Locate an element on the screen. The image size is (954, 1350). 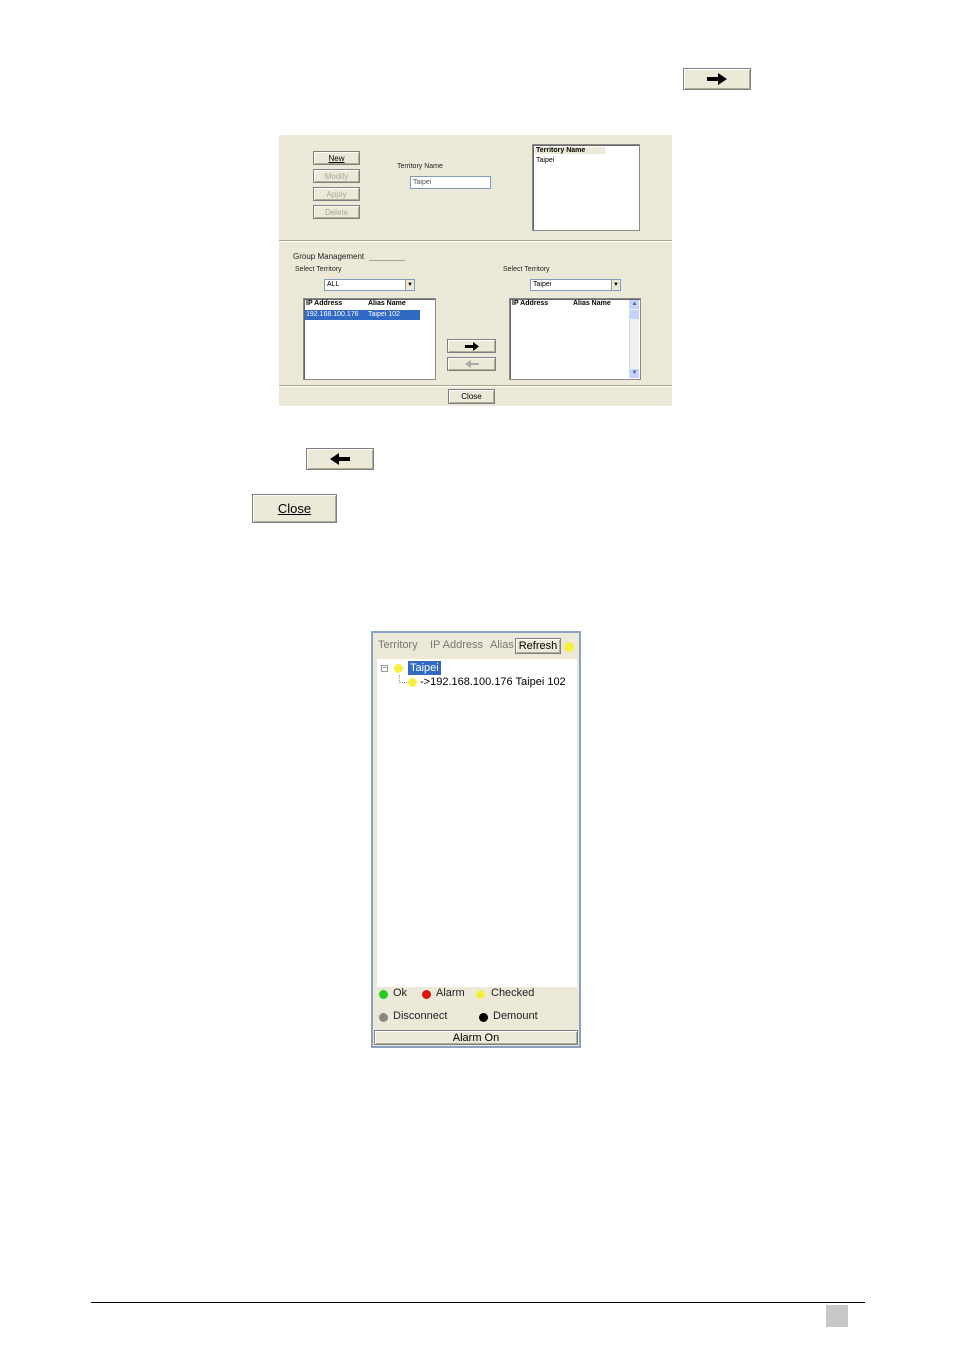
dialog-close-button: Close is located at coordinates (471, 396).